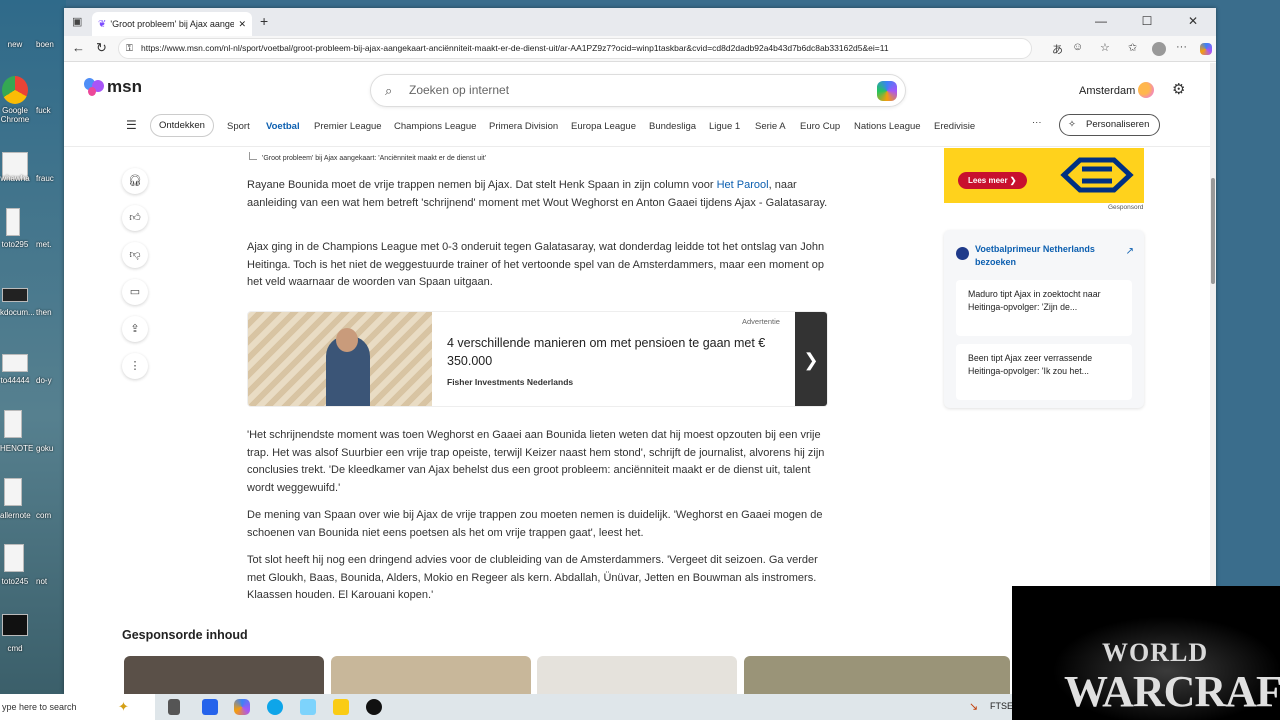  What do you see at coordinates (1155, 652) in the screenshot?
I see `wow-logo-line1: WORLD` at bounding box center [1155, 652].